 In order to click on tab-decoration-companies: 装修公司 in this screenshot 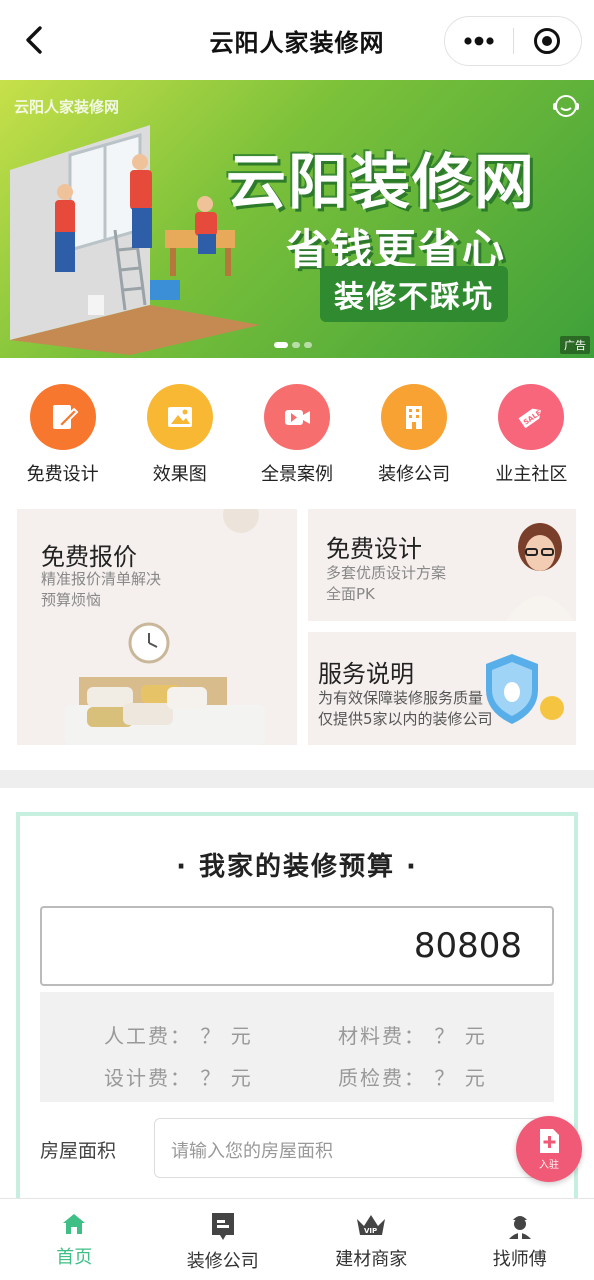, I will do `click(223, 1239)`.